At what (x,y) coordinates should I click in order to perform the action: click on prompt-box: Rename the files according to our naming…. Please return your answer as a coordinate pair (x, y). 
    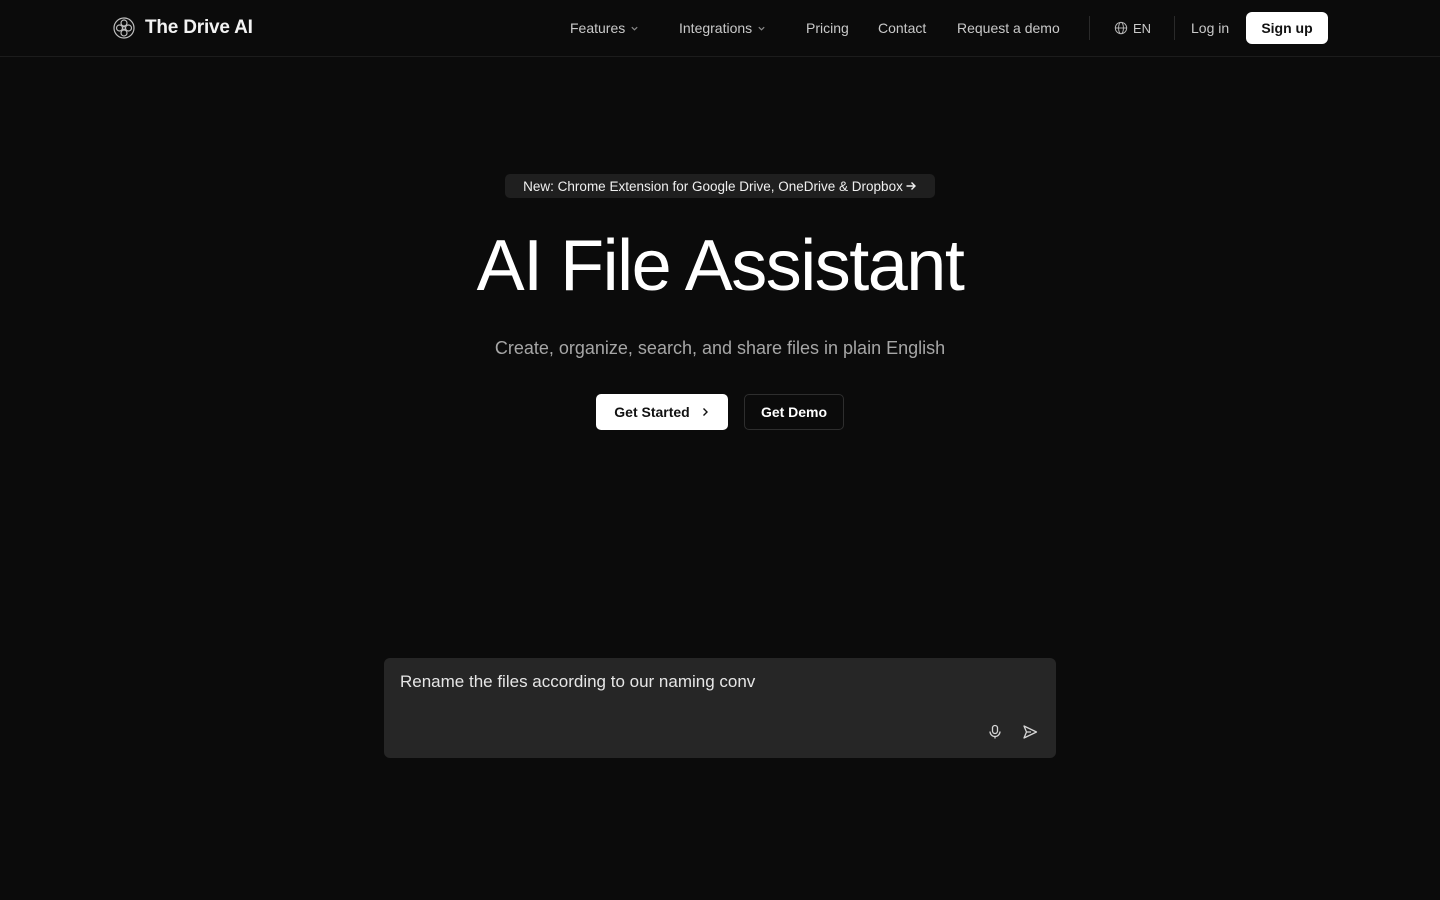
    Looking at the image, I should click on (720, 708).